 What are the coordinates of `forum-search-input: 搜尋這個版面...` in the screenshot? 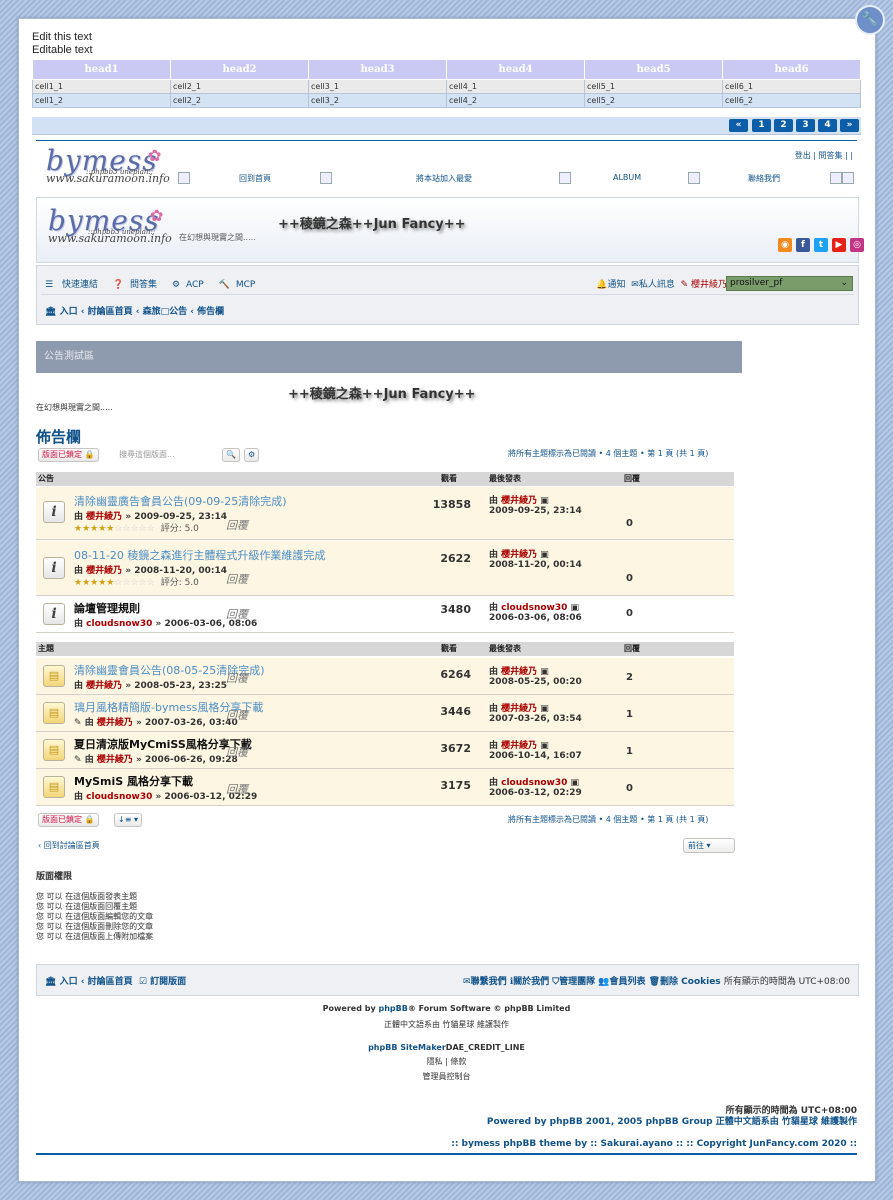 It's located at (168, 454).